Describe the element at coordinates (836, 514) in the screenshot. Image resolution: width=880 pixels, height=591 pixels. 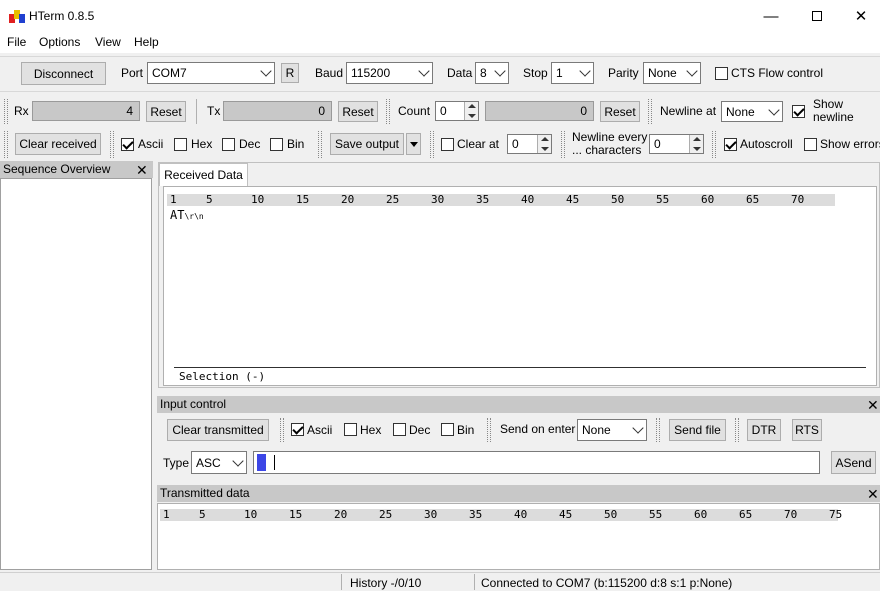
I see `ruler-tick-label: 75` at that location.